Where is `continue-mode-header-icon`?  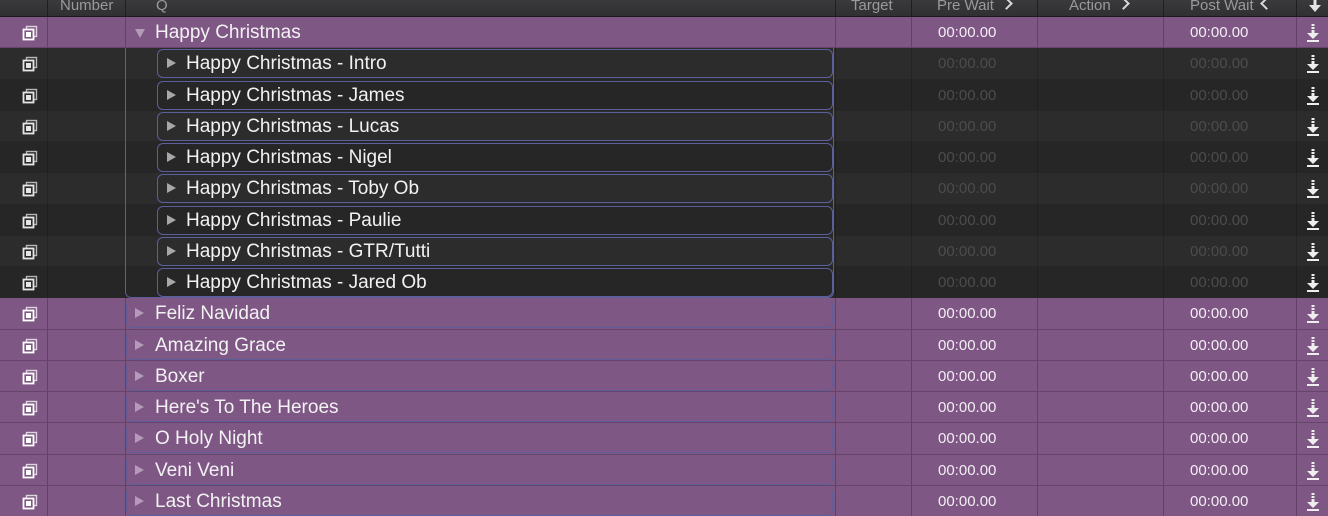 continue-mode-header-icon is located at coordinates (1315, 6).